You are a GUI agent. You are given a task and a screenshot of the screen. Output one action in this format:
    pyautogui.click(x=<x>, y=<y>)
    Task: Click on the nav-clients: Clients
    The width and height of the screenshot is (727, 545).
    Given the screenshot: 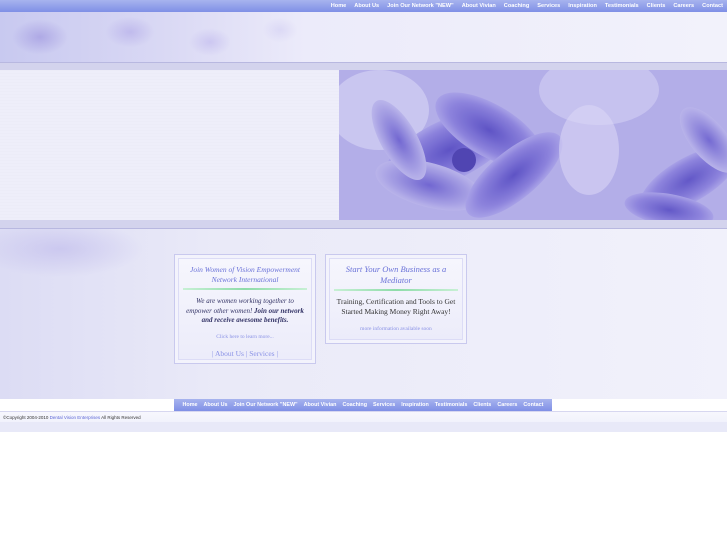 What is the action you would take?
    pyautogui.click(x=656, y=6)
    